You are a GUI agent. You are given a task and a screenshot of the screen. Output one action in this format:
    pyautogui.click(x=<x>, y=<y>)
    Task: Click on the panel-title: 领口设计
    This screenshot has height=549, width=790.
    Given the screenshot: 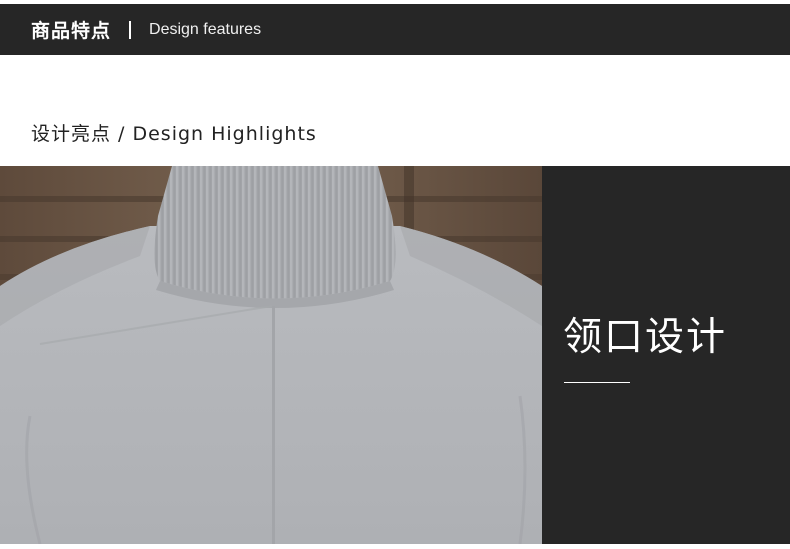 What is the action you would take?
    pyautogui.click(x=645, y=337)
    